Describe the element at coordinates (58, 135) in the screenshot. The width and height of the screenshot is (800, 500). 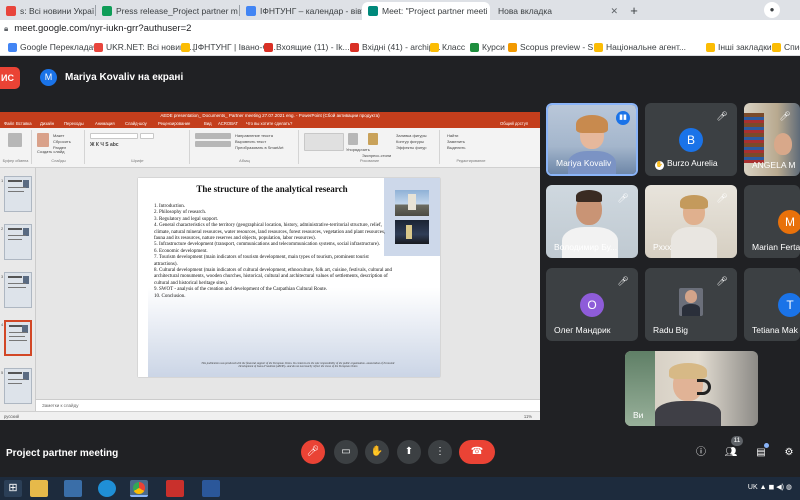
I see `layout-button: Макет` at that location.